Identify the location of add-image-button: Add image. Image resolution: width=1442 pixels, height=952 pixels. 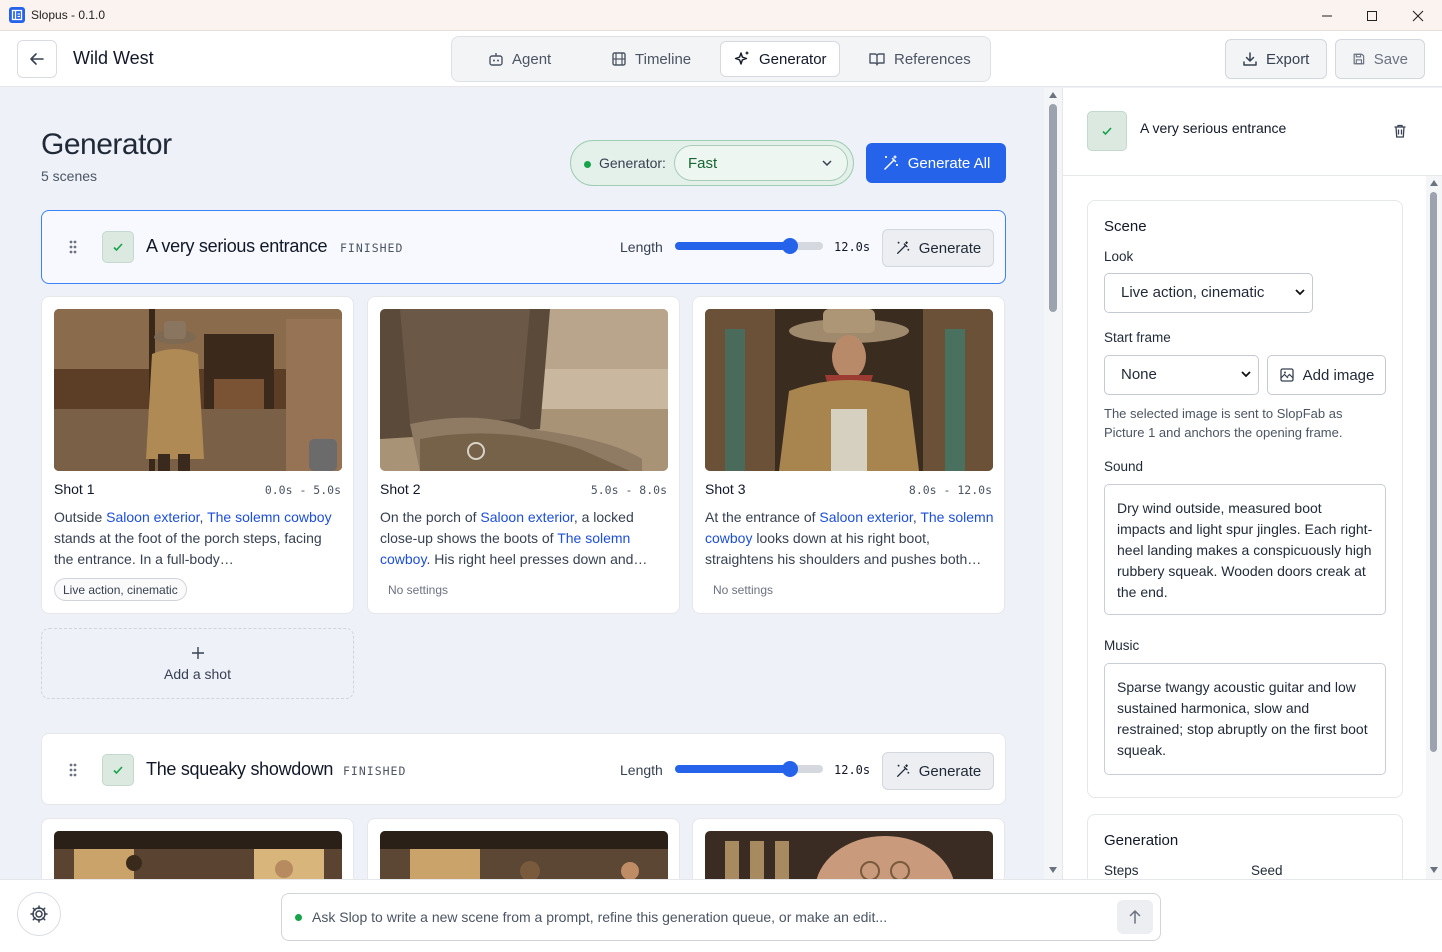
(1326, 375).